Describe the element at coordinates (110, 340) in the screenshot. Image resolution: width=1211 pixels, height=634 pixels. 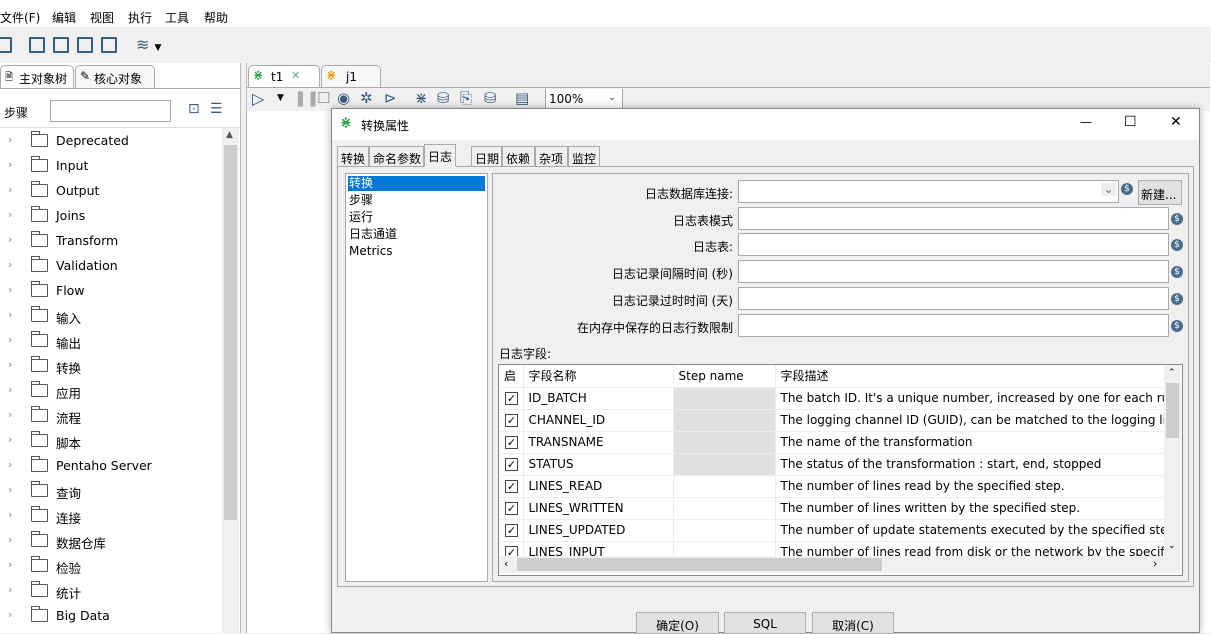
I see `tree-item: › 输出` at that location.